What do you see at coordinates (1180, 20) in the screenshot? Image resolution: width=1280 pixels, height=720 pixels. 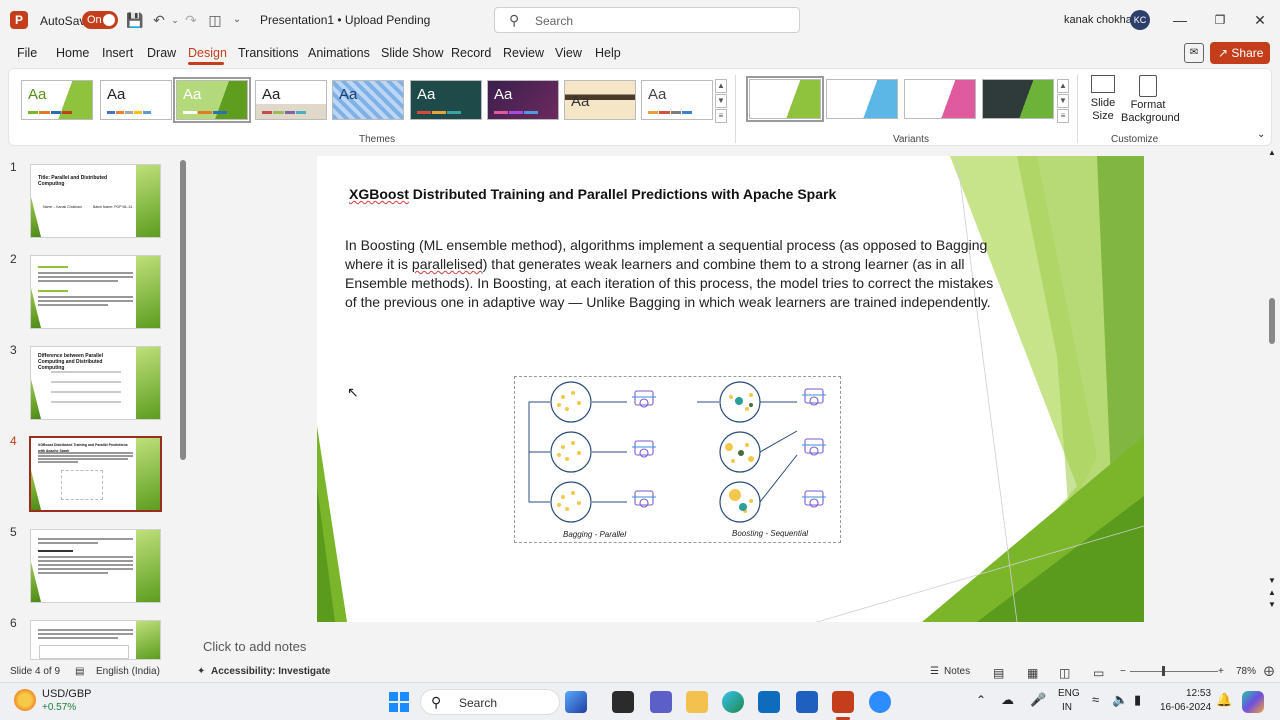 I see `minimize-icon: —` at bounding box center [1180, 20].